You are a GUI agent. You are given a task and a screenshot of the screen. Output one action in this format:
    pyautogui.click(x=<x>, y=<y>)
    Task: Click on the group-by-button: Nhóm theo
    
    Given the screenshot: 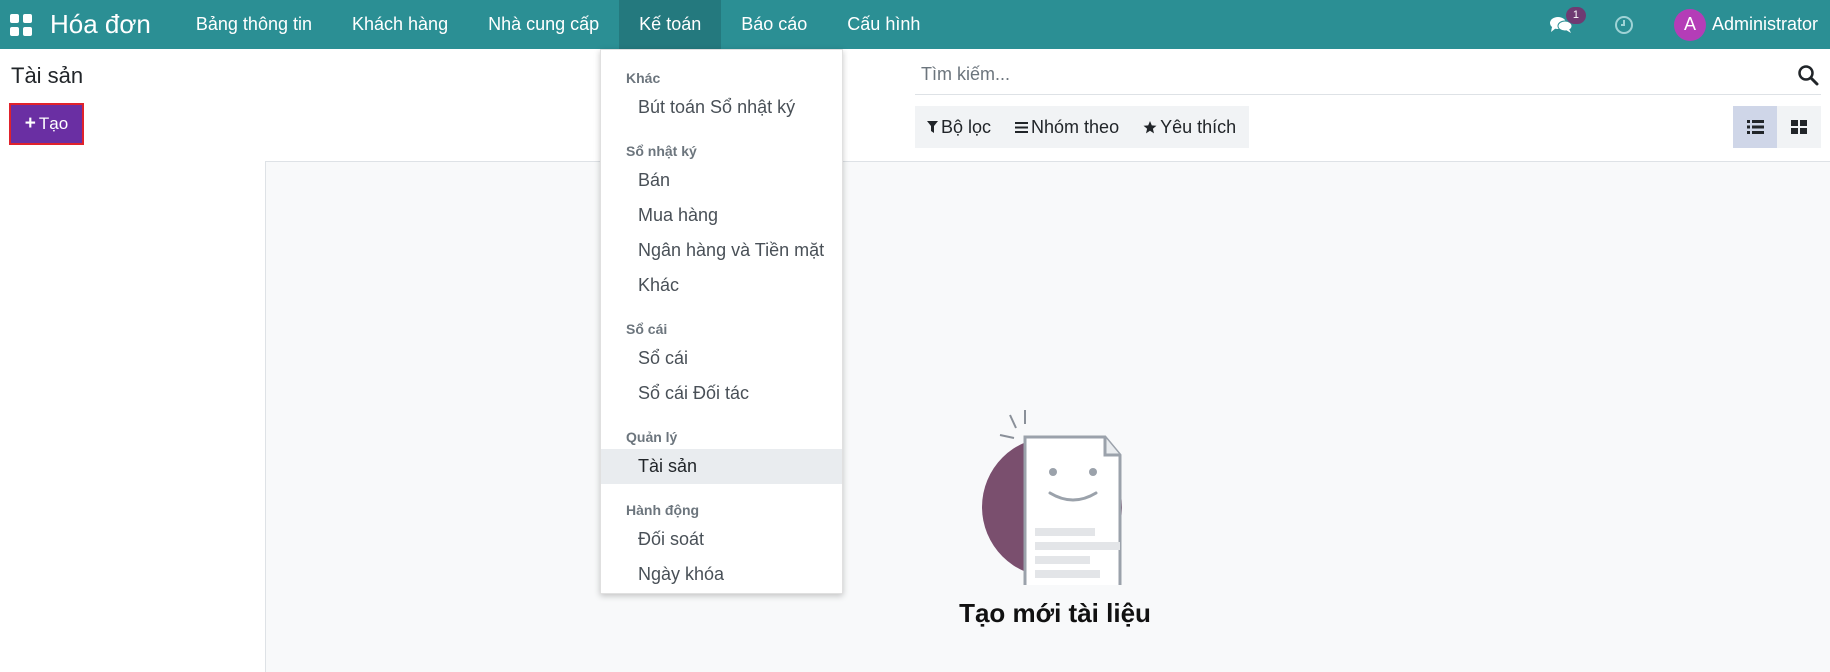 What is the action you would take?
    pyautogui.click(x=1067, y=127)
    